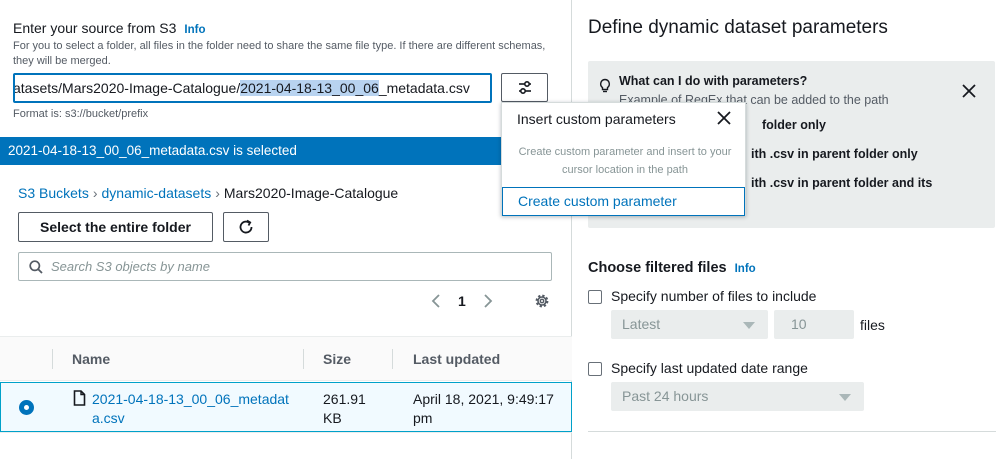 The height and width of the screenshot is (459, 1000). What do you see at coordinates (344, 408) in the screenshot?
I see `file-size: 261.91 KB` at bounding box center [344, 408].